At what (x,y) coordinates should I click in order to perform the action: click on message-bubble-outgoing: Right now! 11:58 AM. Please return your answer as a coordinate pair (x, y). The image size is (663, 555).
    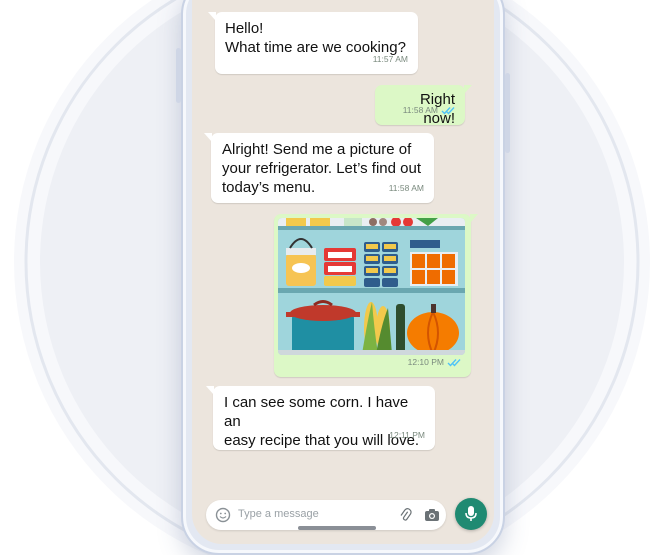
    Looking at the image, I should click on (423, 106).